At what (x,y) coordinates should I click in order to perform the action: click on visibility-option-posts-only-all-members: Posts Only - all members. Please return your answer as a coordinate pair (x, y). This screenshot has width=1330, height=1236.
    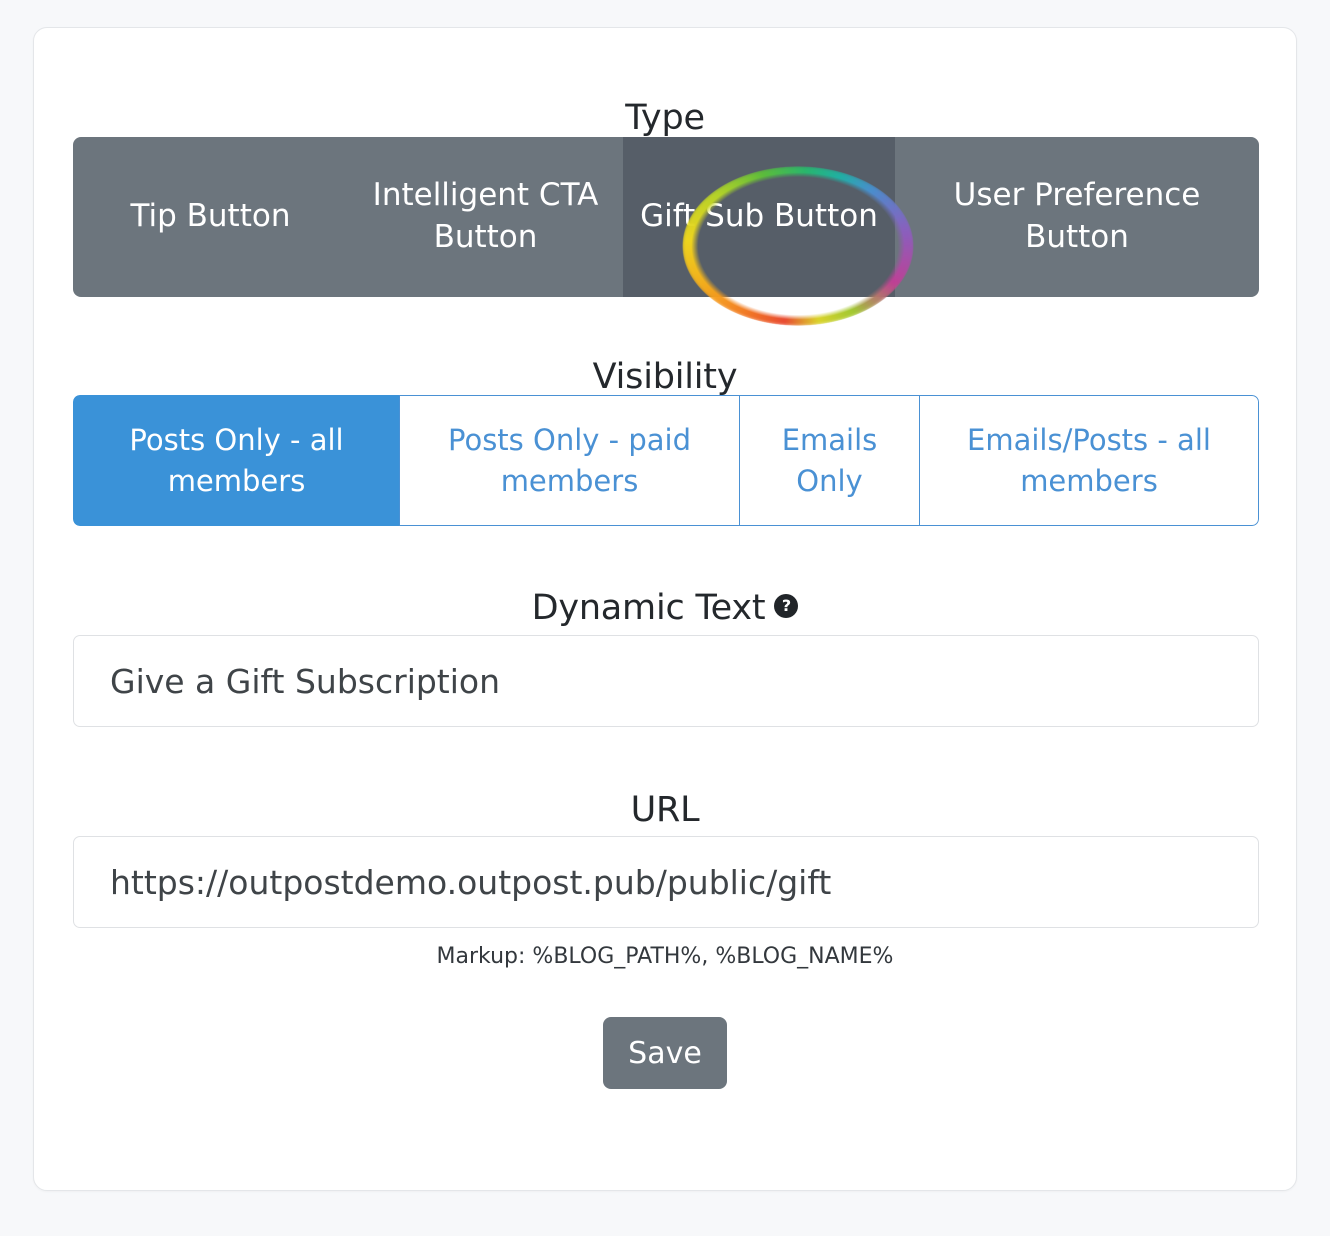
    Looking at the image, I should click on (236, 460).